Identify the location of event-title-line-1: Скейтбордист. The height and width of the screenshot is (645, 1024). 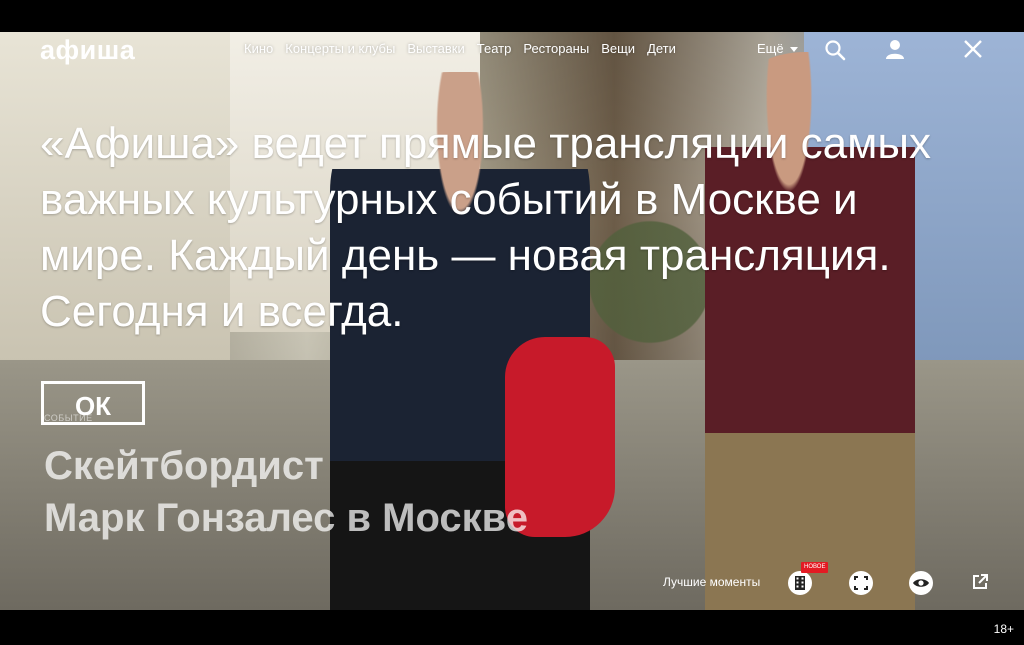
(184, 466).